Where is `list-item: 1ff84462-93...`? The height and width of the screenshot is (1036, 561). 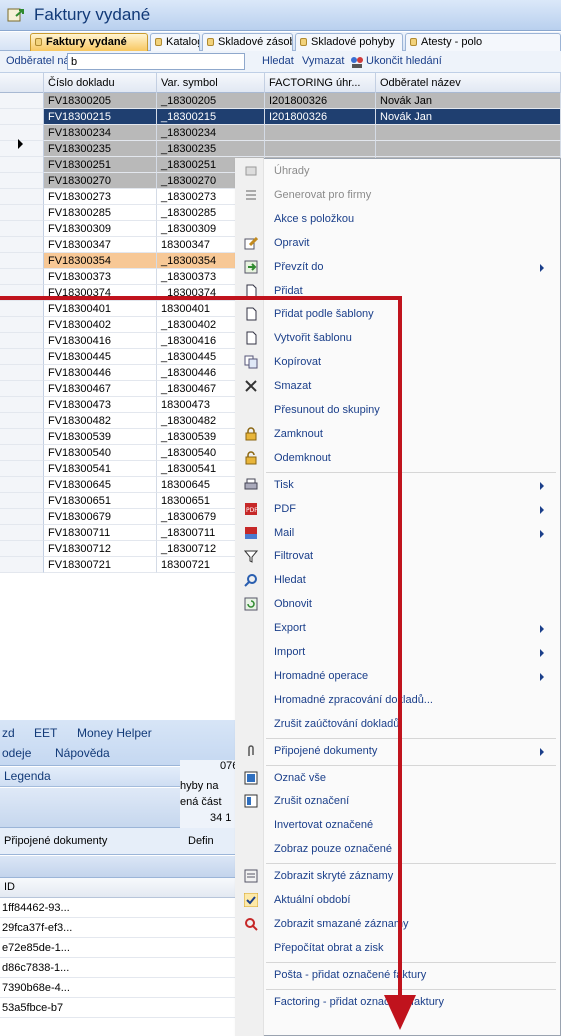 list-item: 1ff84462-93... is located at coordinates (122, 908).